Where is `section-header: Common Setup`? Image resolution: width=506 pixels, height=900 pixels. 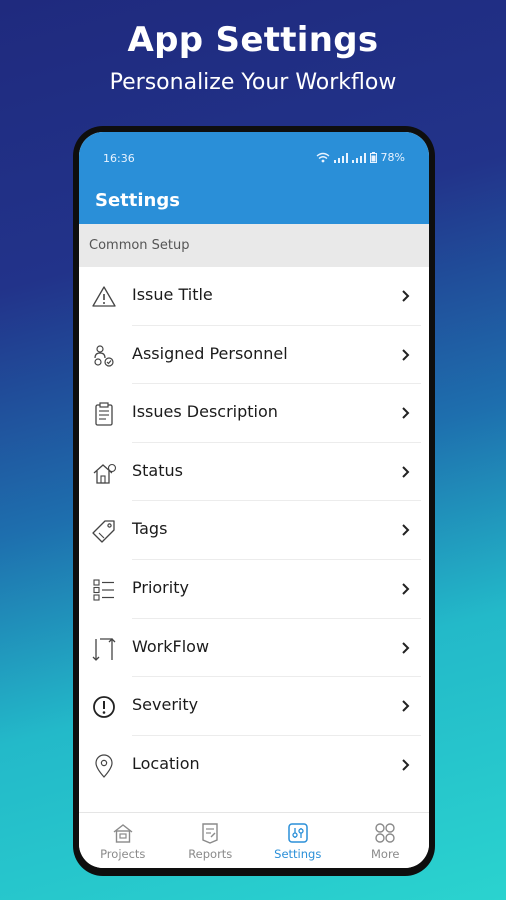
section-header: Common Setup is located at coordinates (254, 245).